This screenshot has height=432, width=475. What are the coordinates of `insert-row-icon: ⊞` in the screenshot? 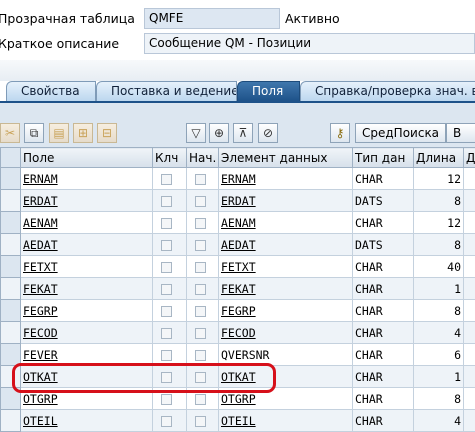 It's located at (83, 133).